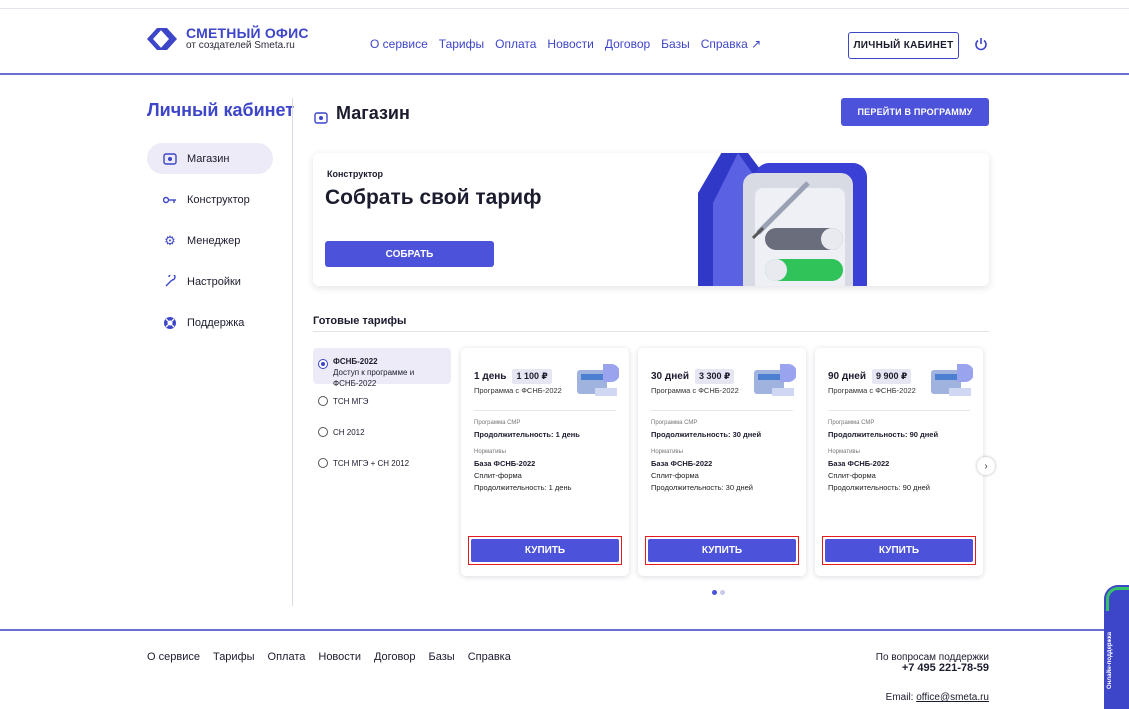 Image resolution: width=1129 pixels, height=709 pixels. I want to click on duration: Продолжительность: 1 день, so click(527, 434).